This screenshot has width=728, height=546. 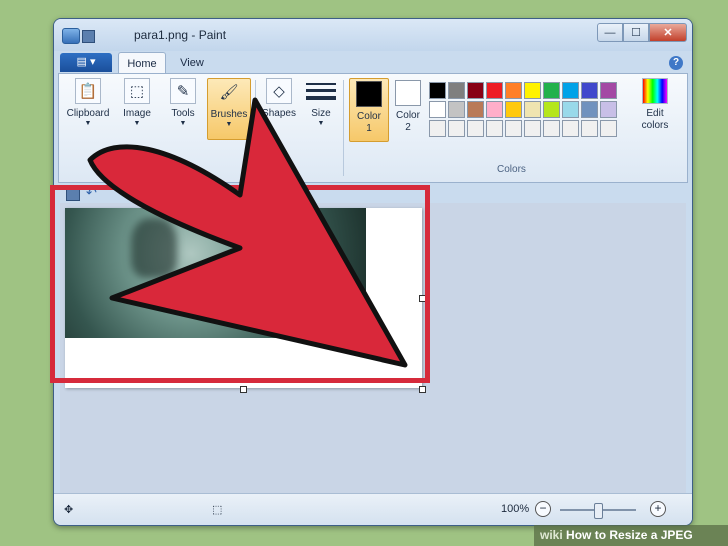 What do you see at coordinates (551, 535) in the screenshot?
I see `watermark-logo: wiki` at bounding box center [551, 535].